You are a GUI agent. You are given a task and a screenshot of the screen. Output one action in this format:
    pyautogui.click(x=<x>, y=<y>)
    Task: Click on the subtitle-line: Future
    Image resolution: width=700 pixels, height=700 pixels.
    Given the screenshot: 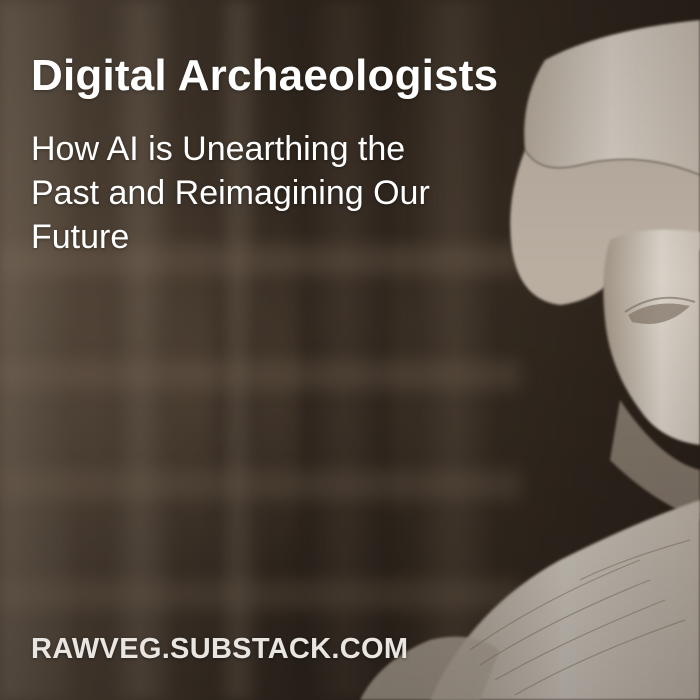 What is the action you would take?
    pyautogui.click(x=80, y=237)
    